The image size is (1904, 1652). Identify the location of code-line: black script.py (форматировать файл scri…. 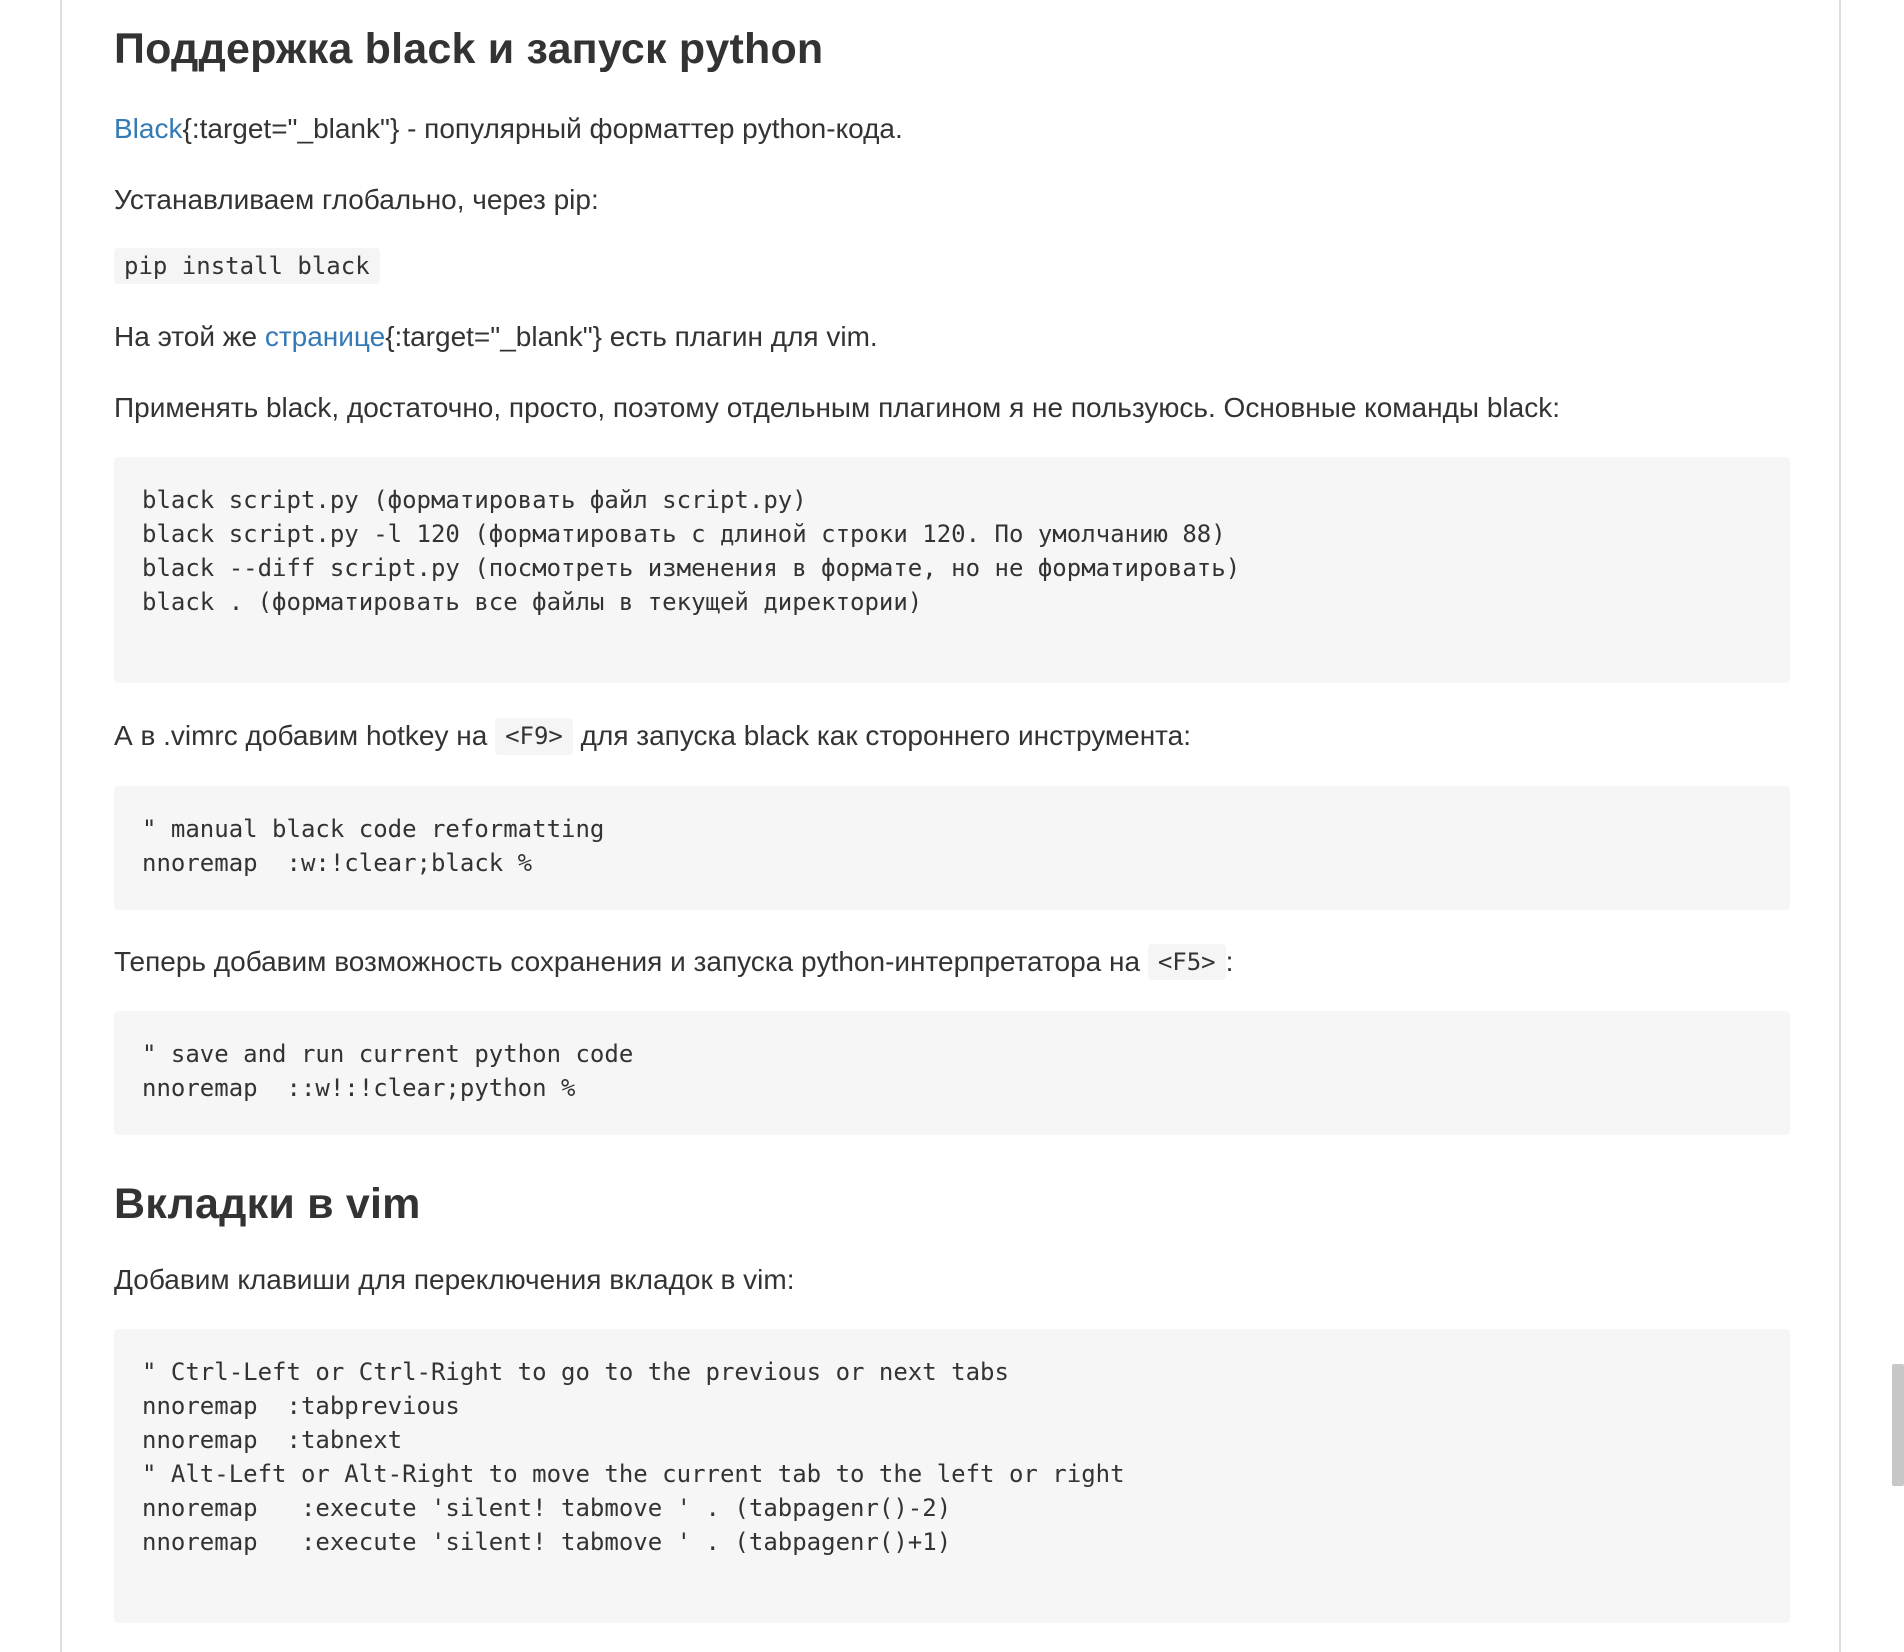
(474, 500).